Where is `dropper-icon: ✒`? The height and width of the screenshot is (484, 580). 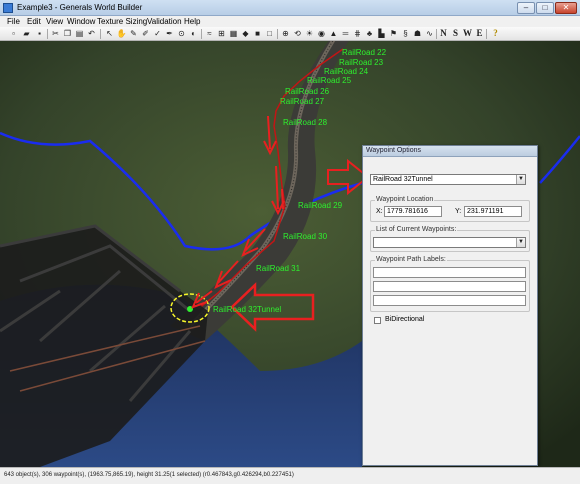 dropper-icon: ✒ is located at coordinates (169, 33).